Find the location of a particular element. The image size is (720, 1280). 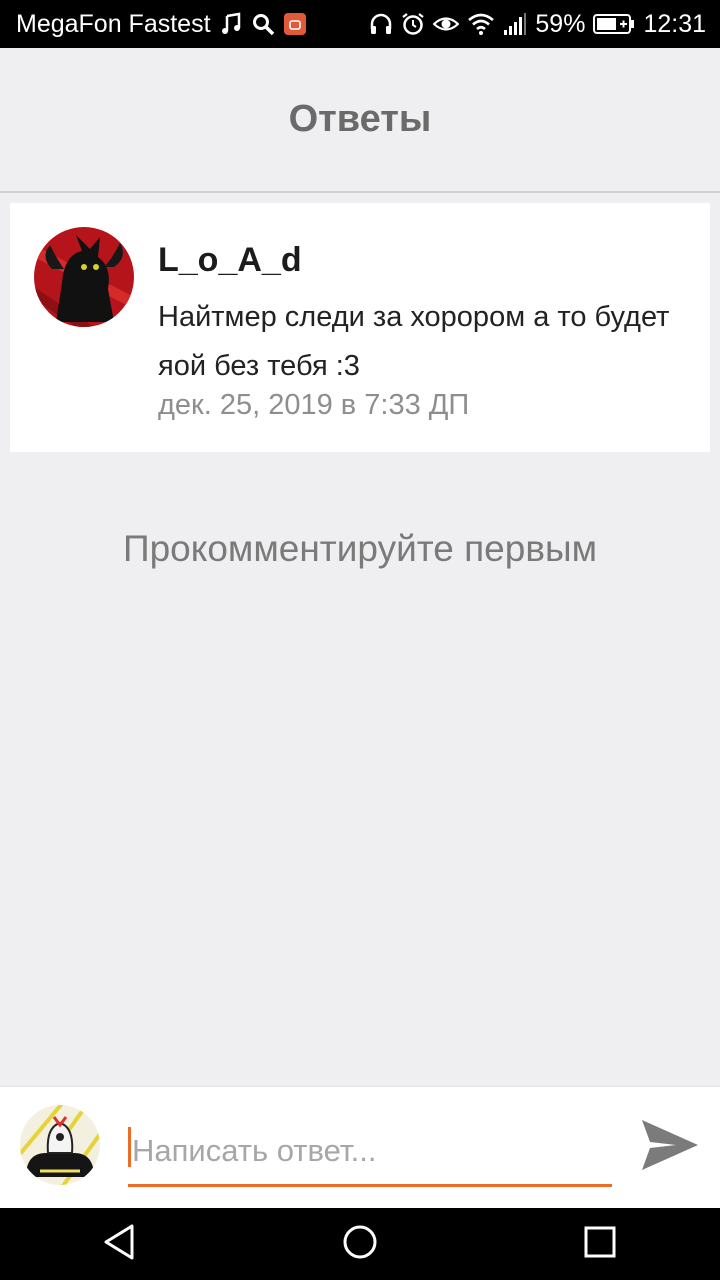

battery-percent: 59% is located at coordinates (560, 23).